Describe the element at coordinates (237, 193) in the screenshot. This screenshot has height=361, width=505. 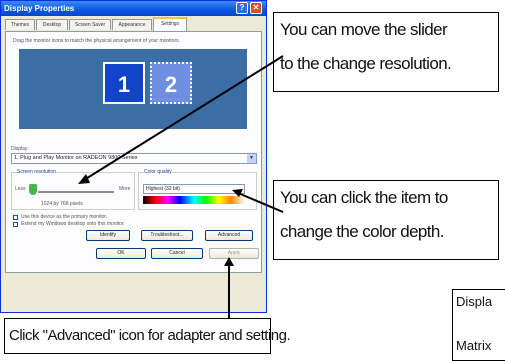
I see `color-arrowhead` at that location.